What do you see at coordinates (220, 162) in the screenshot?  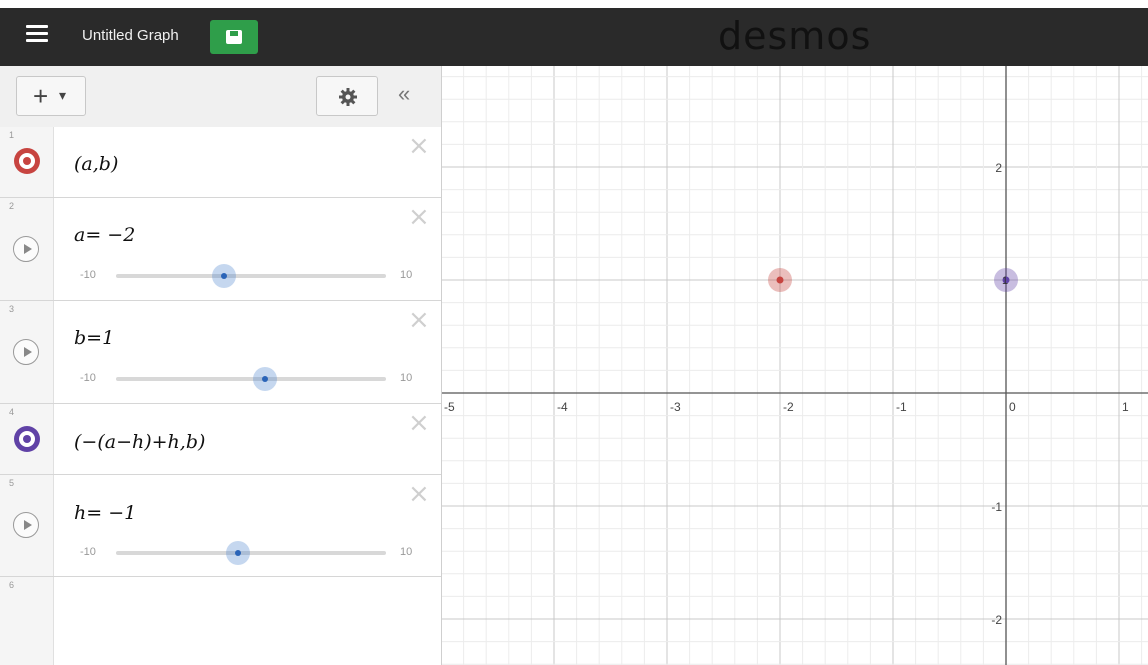 I see `expression-row-1: 1 (a,b) ×` at bounding box center [220, 162].